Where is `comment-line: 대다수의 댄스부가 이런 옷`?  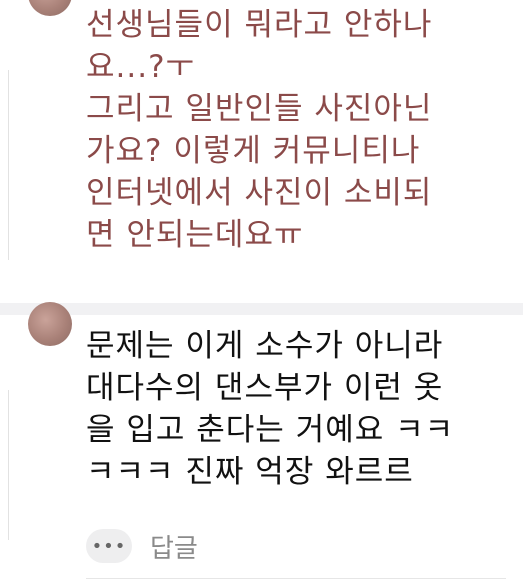
comment-line: 대다수의 댄스부가 이런 옷 is located at coordinates (265, 388).